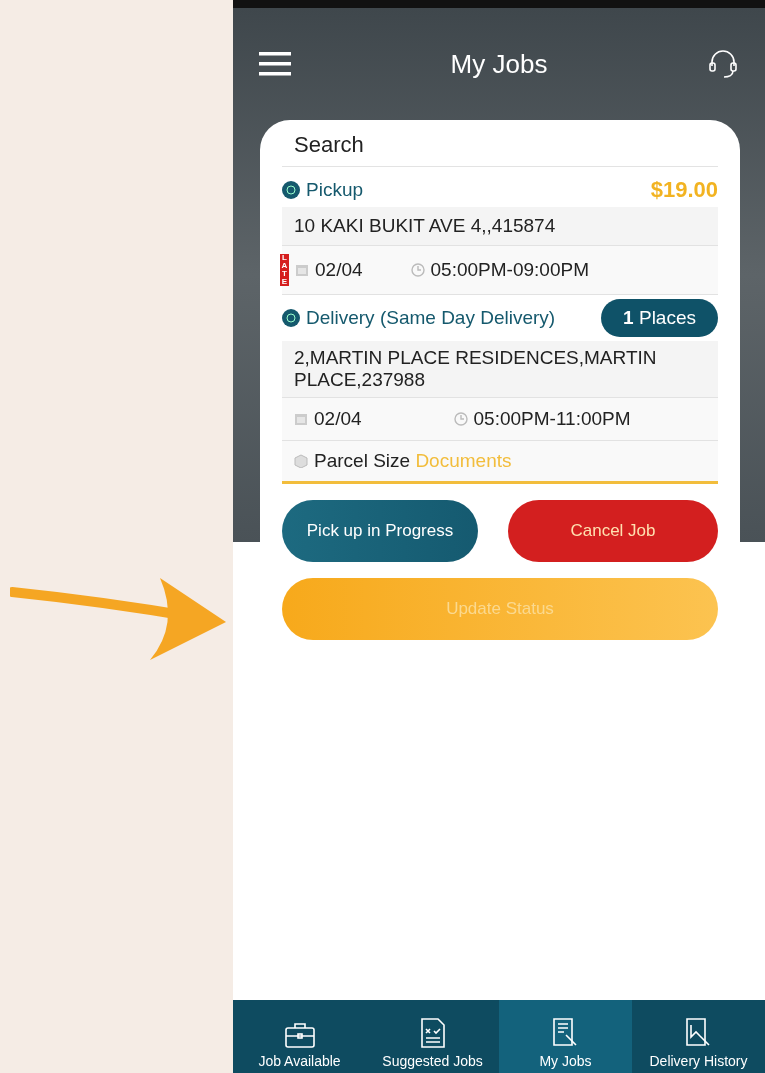 The height and width of the screenshot is (1073, 765). Describe the element at coordinates (338, 419) in the screenshot. I see `delivery-date: 02/04` at that location.